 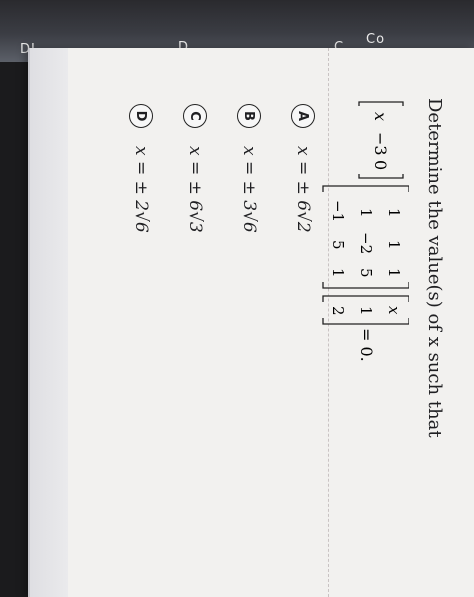 I want to click on matrix-right-bracket, so click(x=365, y=285).